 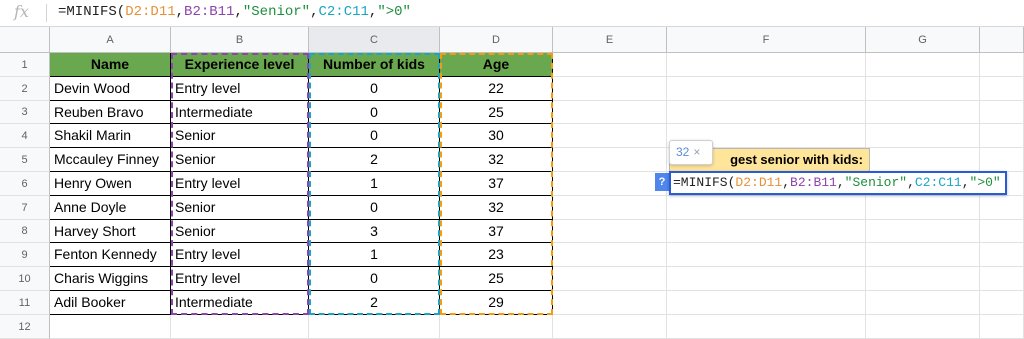 I want to click on row-header-3: 3, so click(x=25, y=112).